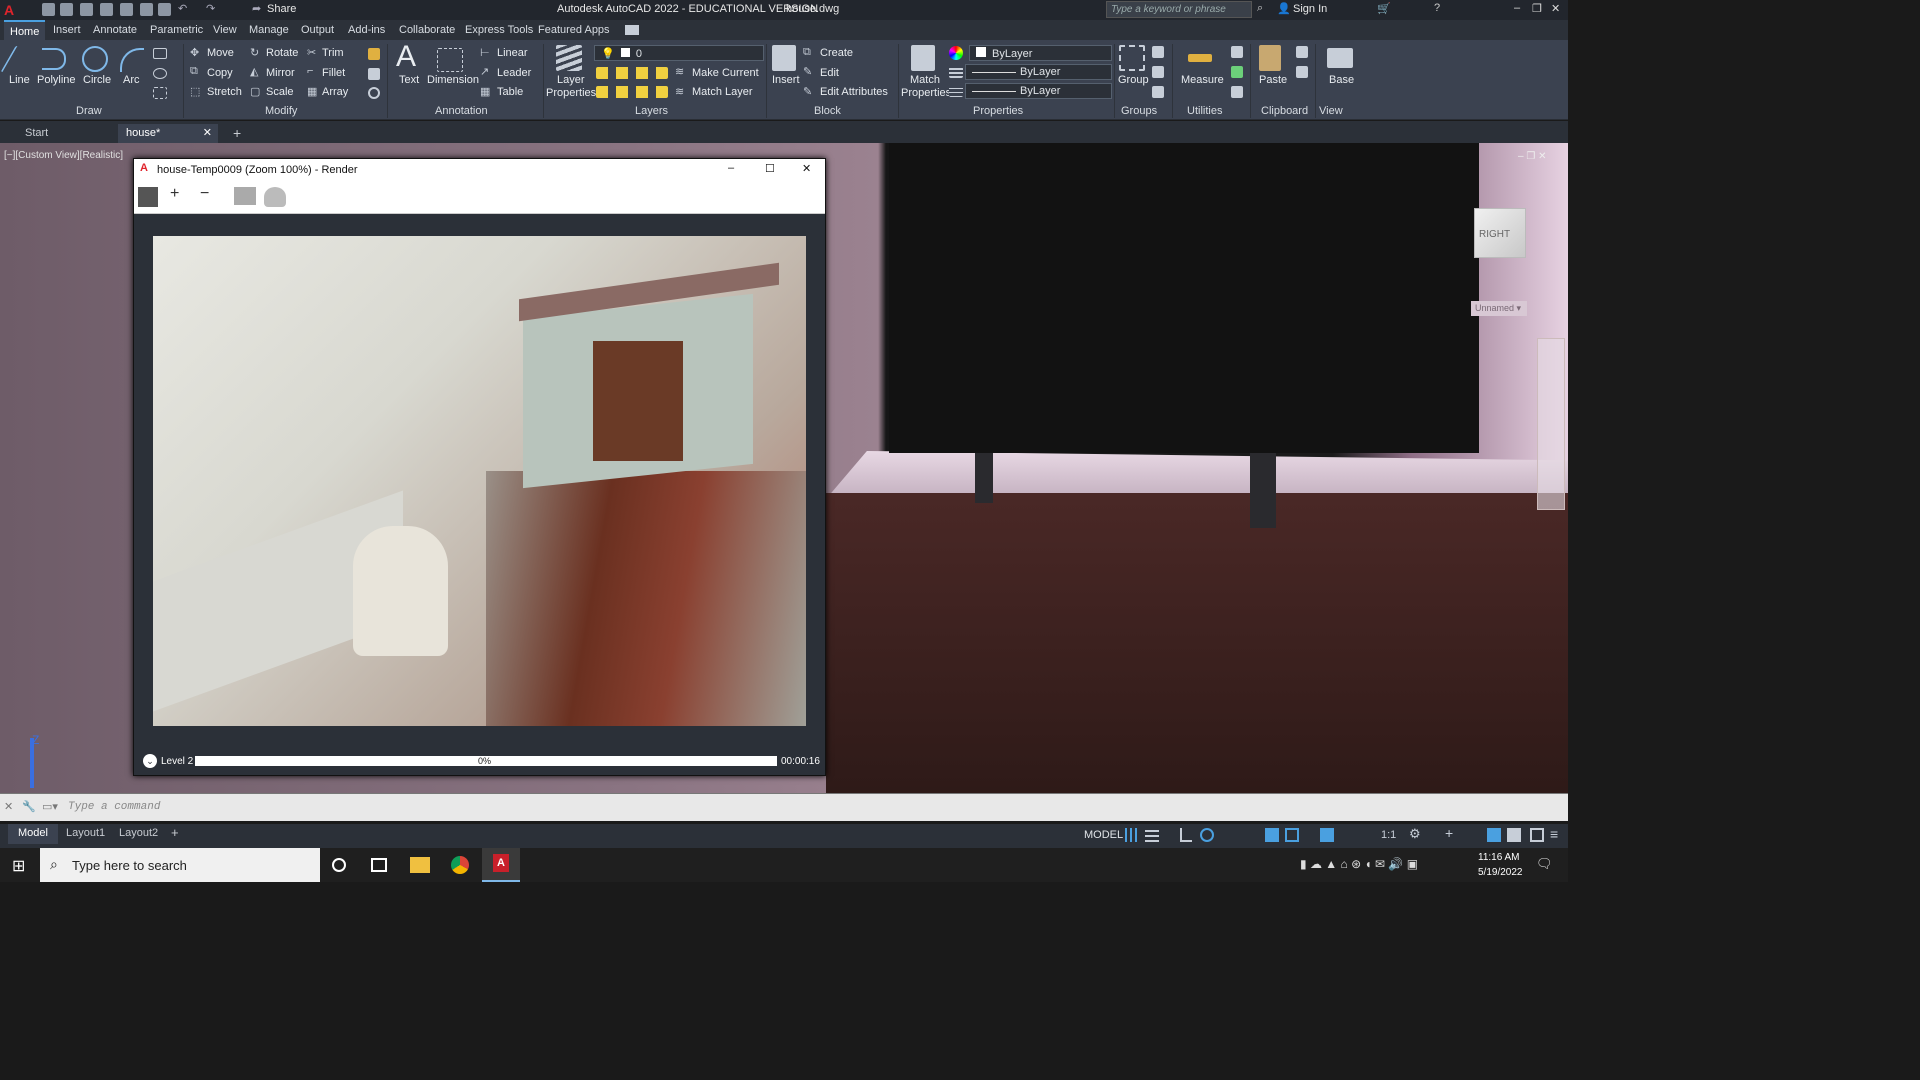 This screenshot has width=1920, height=1080. Describe the element at coordinates (1270, 58) in the screenshot. I see `paste-icon` at that location.